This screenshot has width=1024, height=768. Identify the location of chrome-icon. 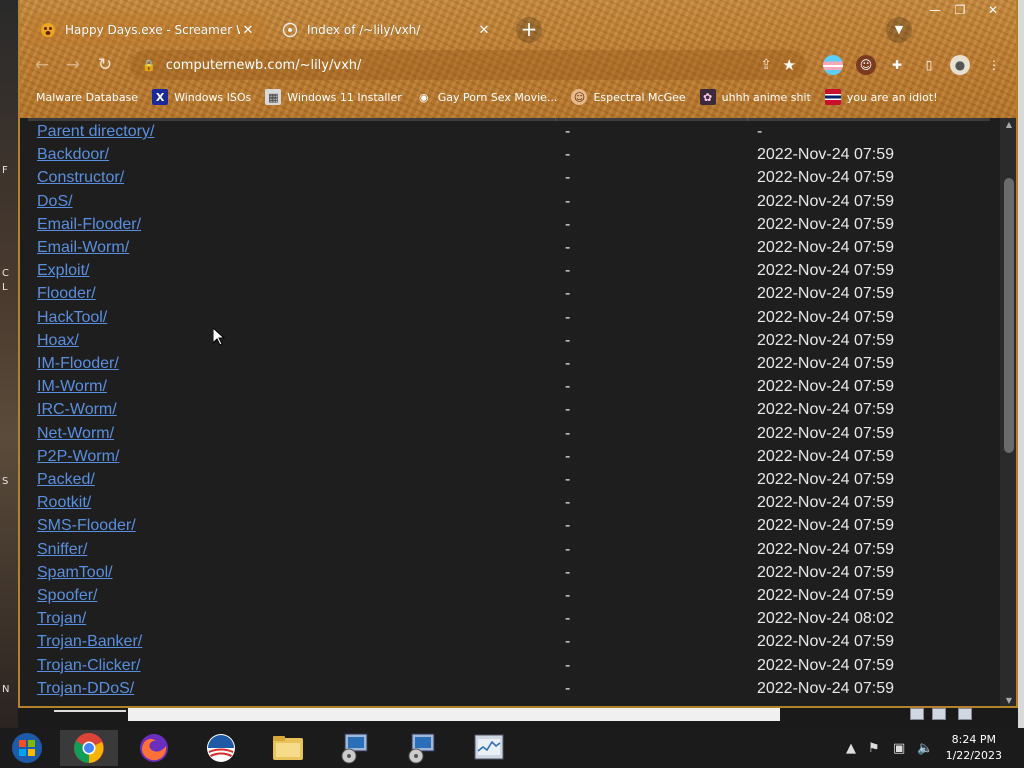
(89, 748).